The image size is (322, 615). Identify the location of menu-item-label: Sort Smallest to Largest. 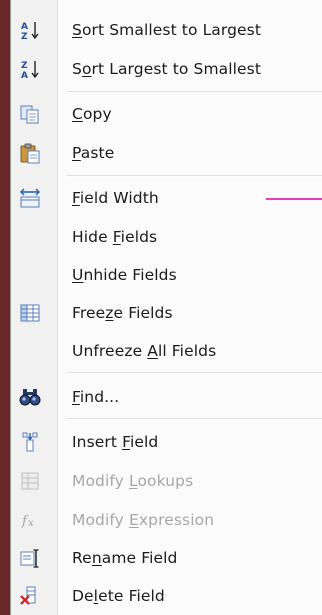
(167, 30).